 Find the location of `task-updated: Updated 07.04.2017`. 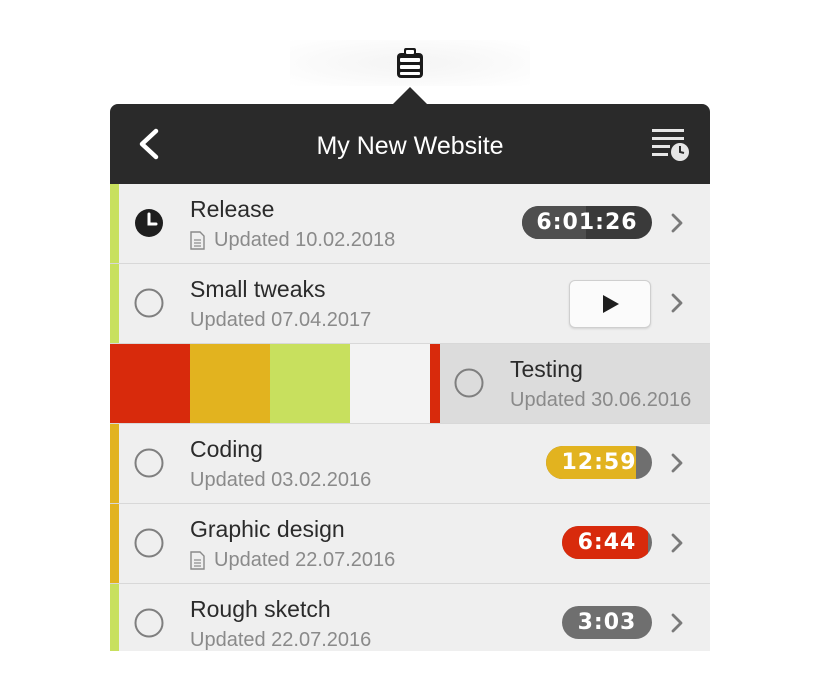

task-updated: Updated 07.04.2017 is located at coordinates (281, 320).